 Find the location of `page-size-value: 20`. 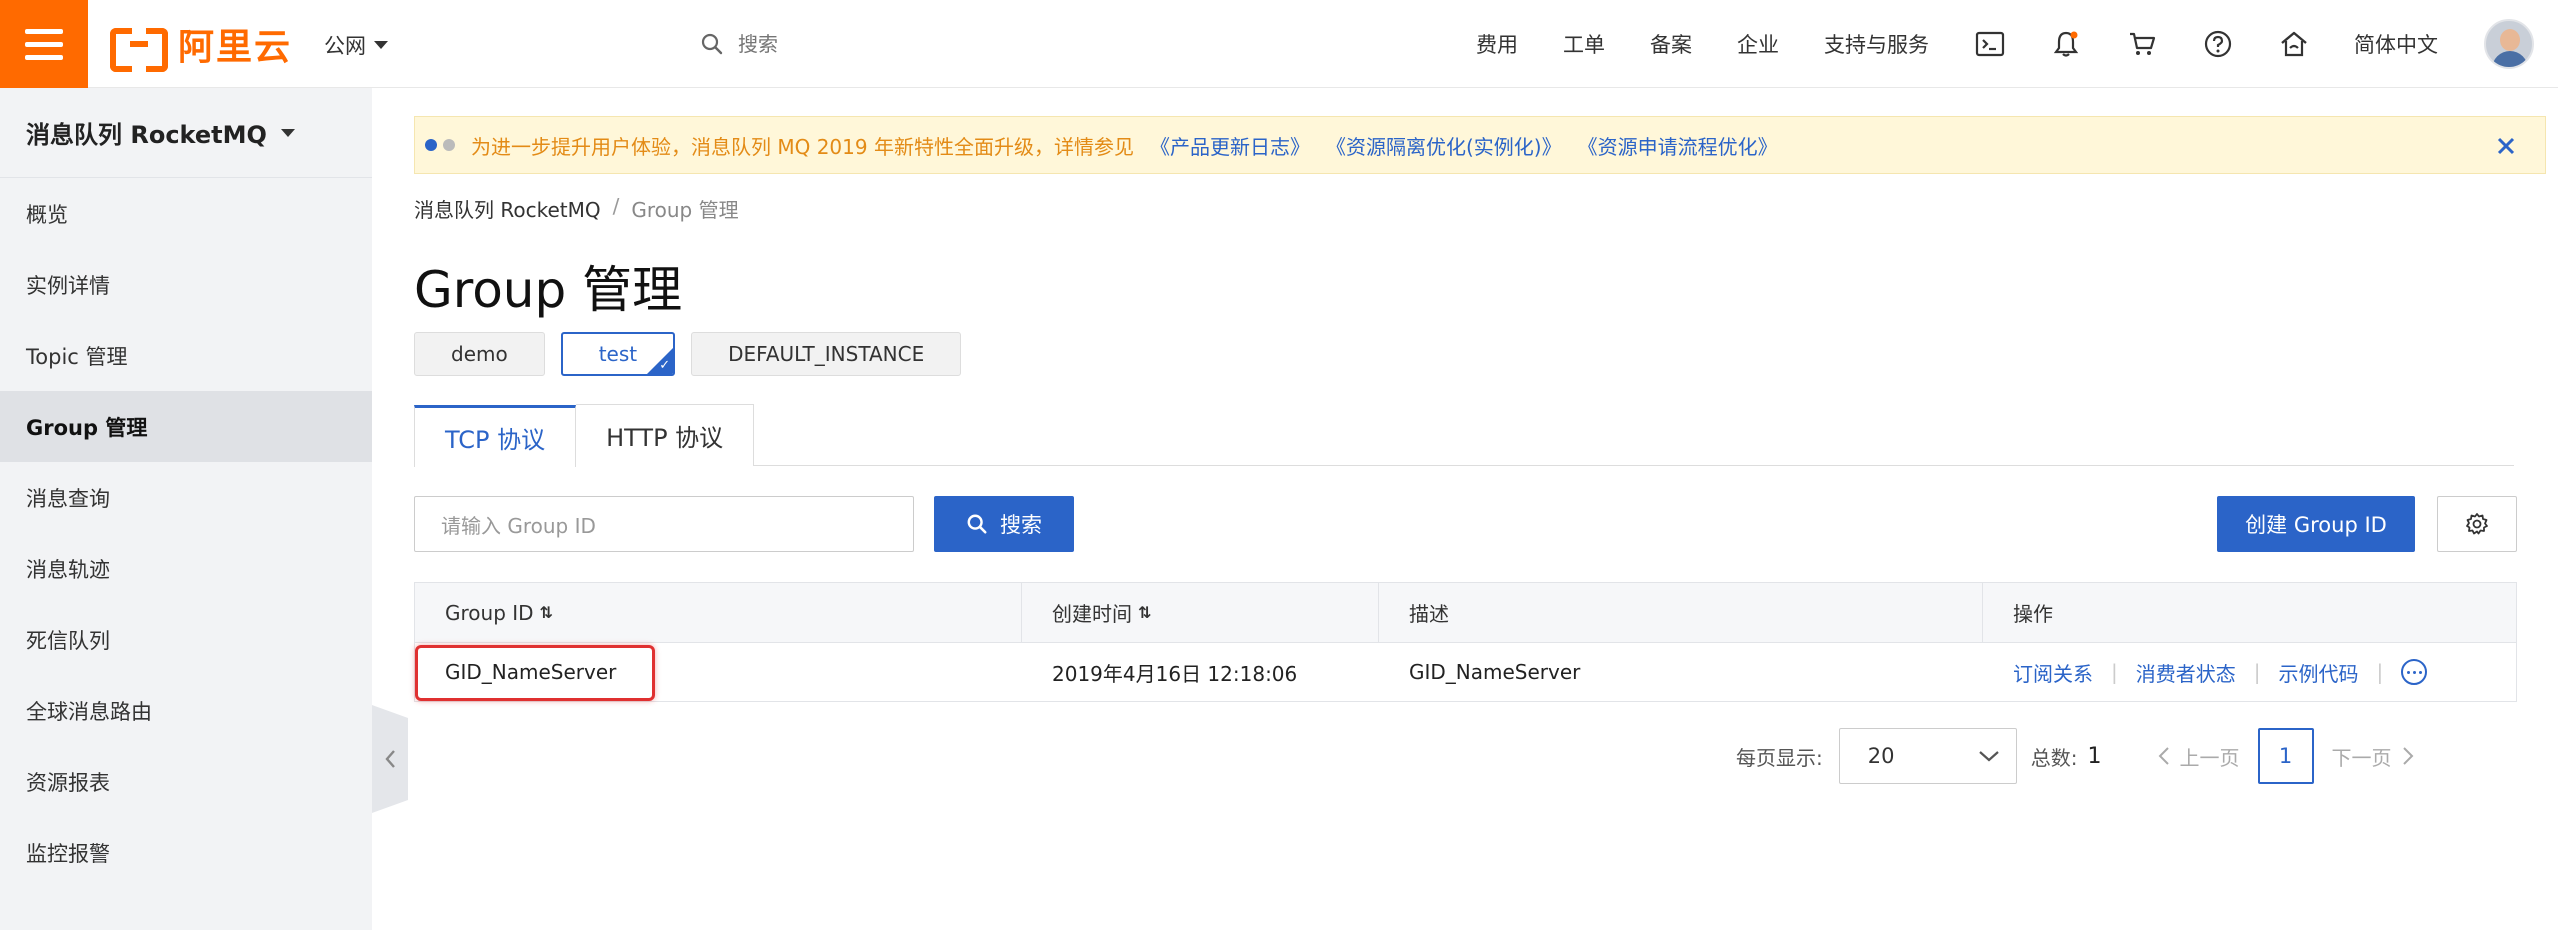

page-size-value: 20 is located at coordinates (1881, 756).